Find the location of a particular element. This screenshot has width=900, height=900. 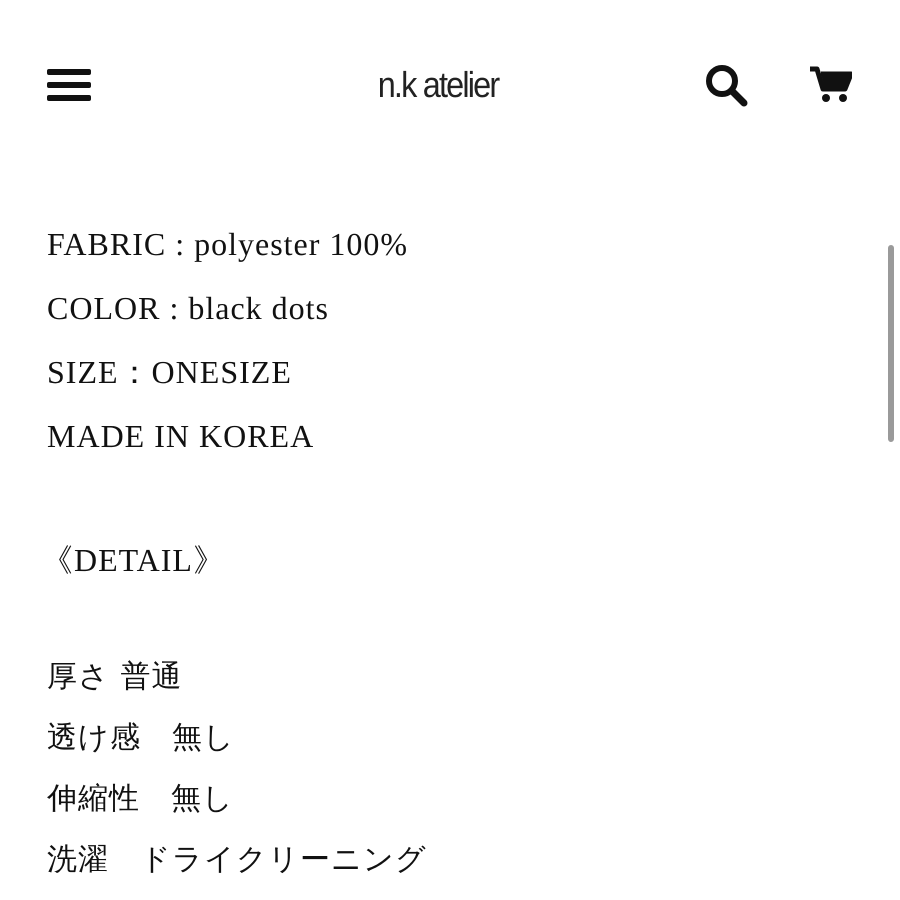

spec-line: MADE IN KOREA is located at coordinates (180, 436).